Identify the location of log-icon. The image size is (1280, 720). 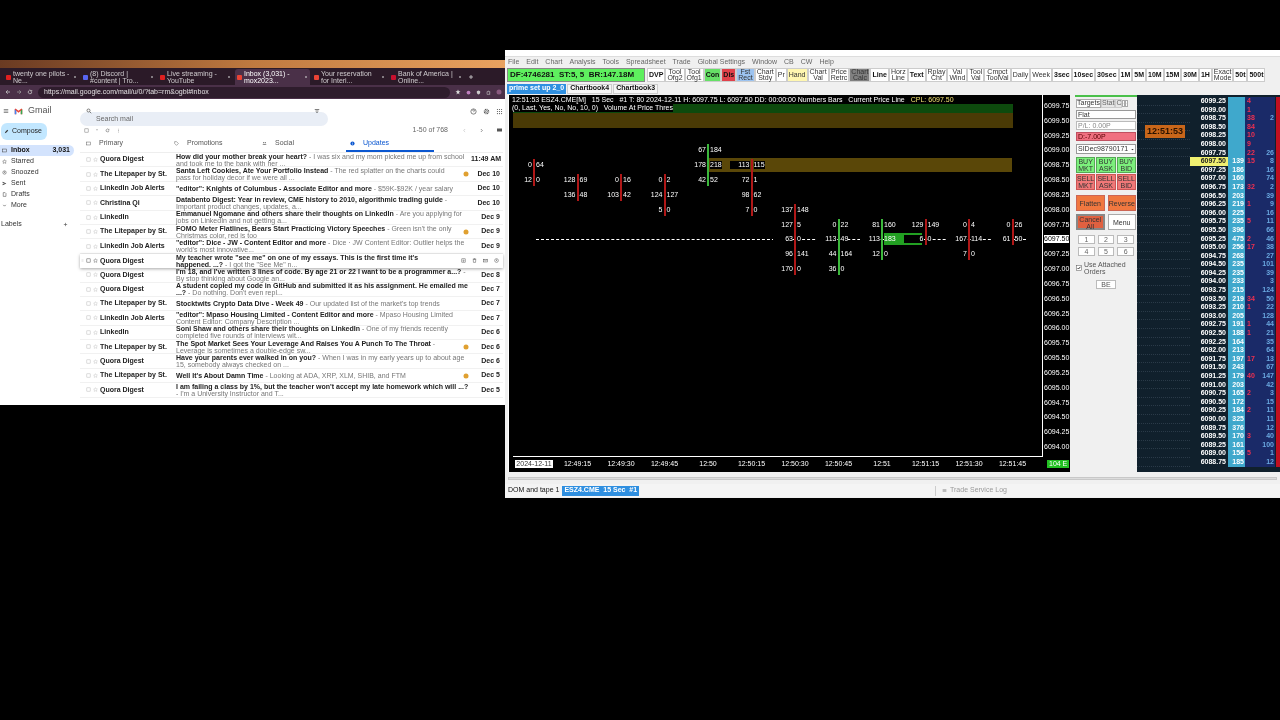
(944, 490).